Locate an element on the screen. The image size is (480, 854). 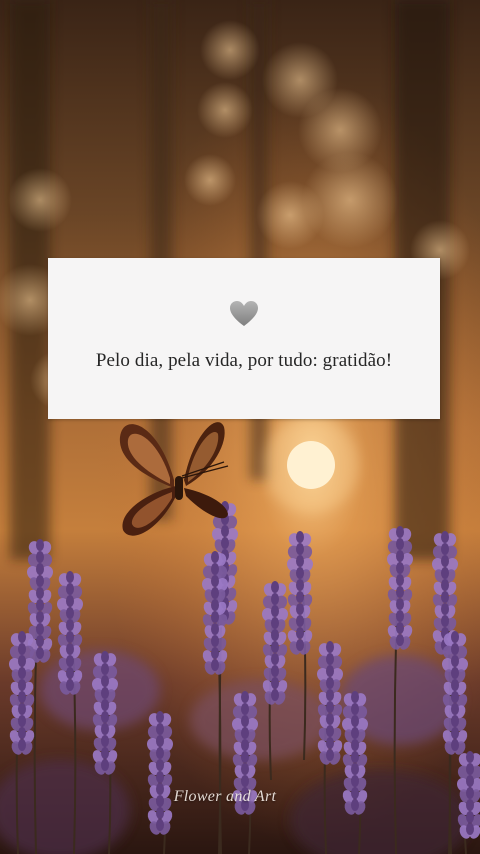
grey-heart-icon is located at coordinates (244, 313).